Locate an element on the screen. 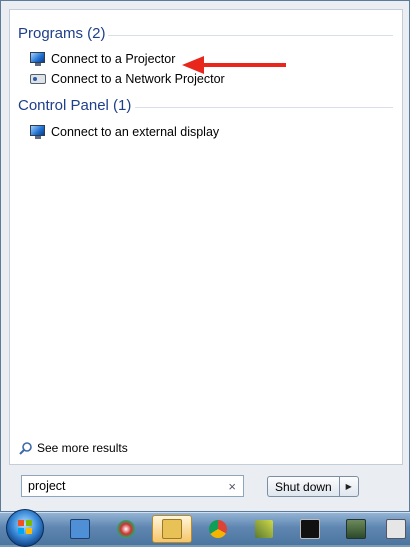  windows-flag-icon is located at coordinates (25, 527).